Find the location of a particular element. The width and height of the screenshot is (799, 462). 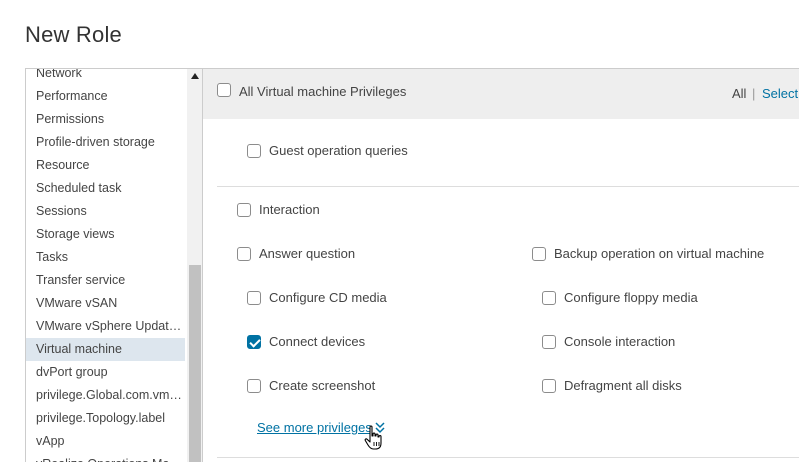

category-item: Network is located at coordinates (106, 77).